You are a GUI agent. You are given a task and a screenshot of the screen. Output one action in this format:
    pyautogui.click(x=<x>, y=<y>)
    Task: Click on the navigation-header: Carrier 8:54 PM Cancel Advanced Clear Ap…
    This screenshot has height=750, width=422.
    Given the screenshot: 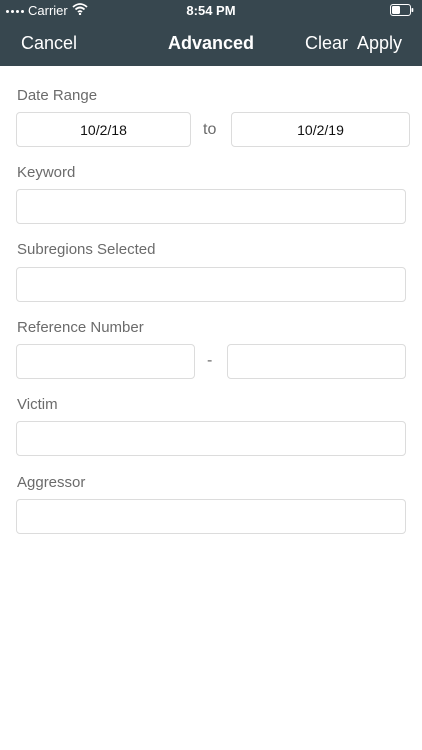 What is the action you would take?
    pyautogui.click(x=211, y=33)
    